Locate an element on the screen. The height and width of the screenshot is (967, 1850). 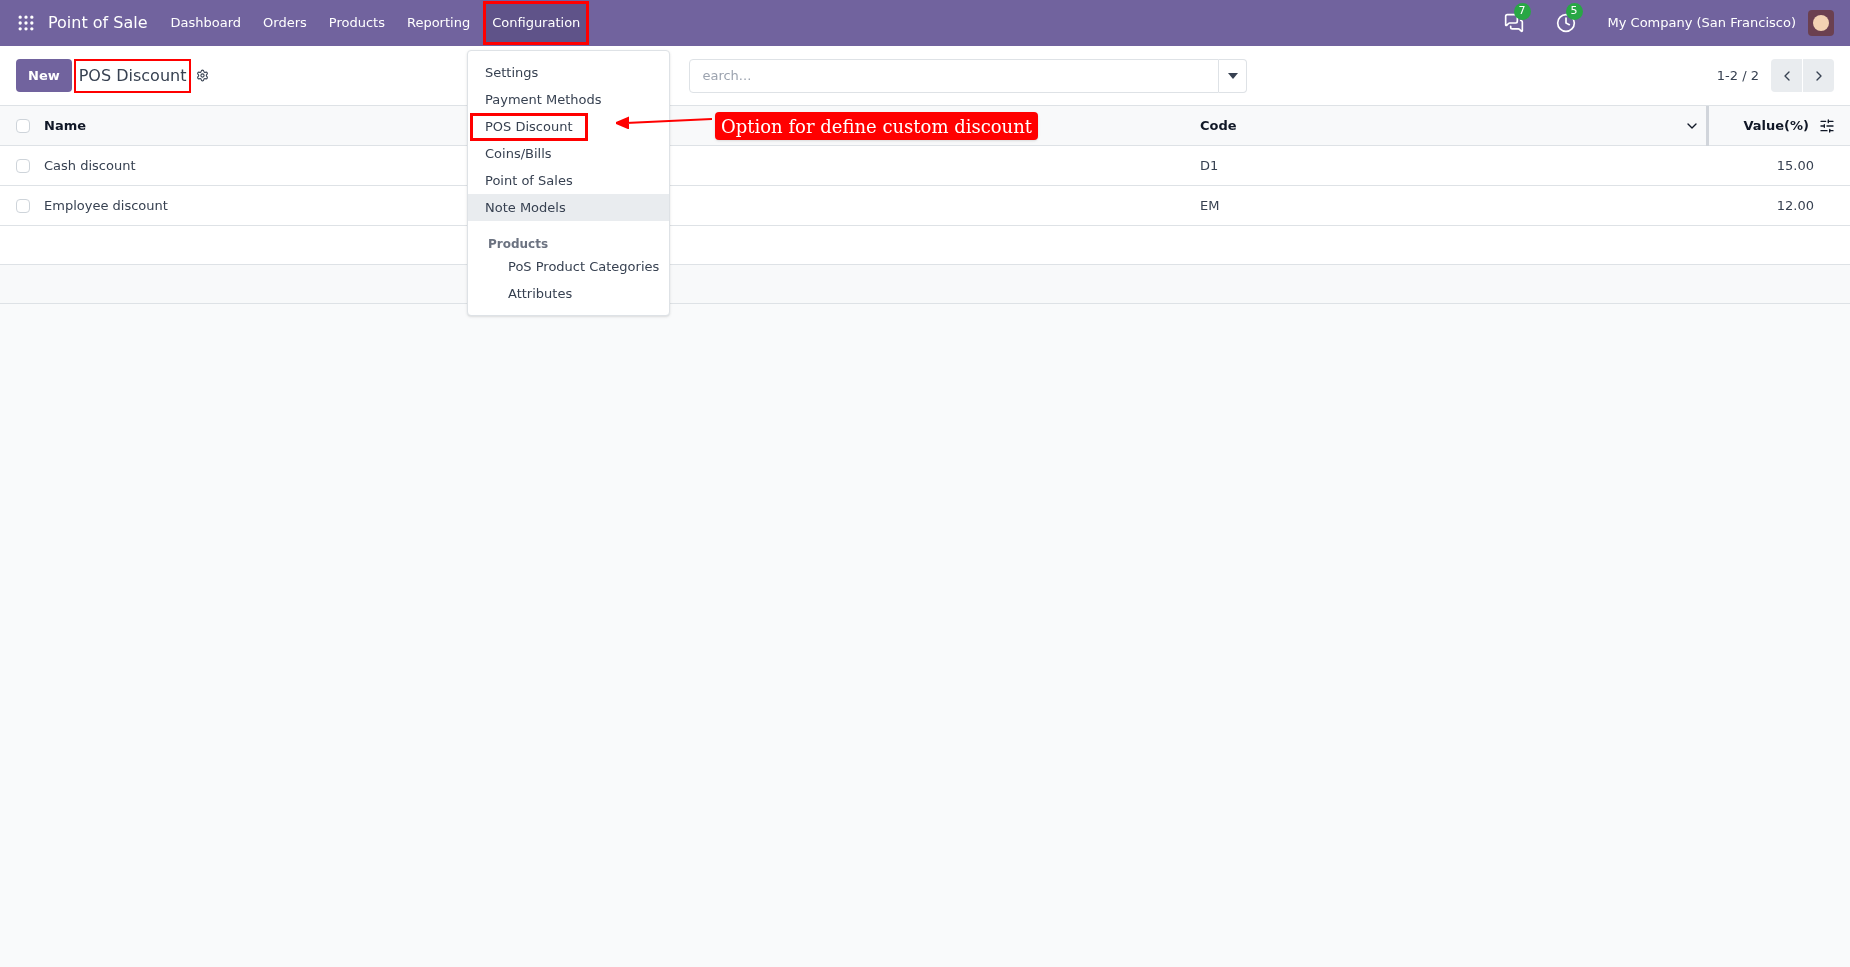
message-count-badge: 7 is located at coordinates (1522, 11).